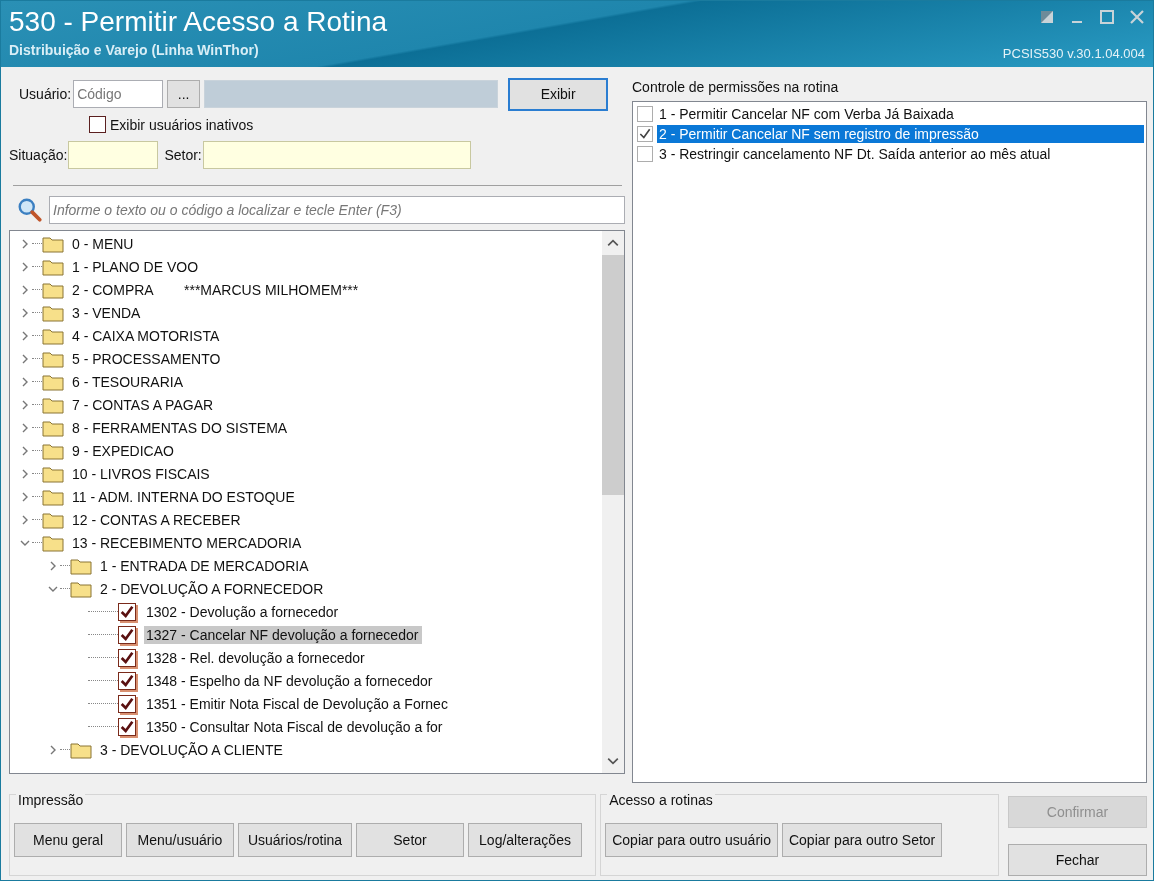  I want to click on tree-item: 1302 - Devolução a fornecedor, so click(243, 611).